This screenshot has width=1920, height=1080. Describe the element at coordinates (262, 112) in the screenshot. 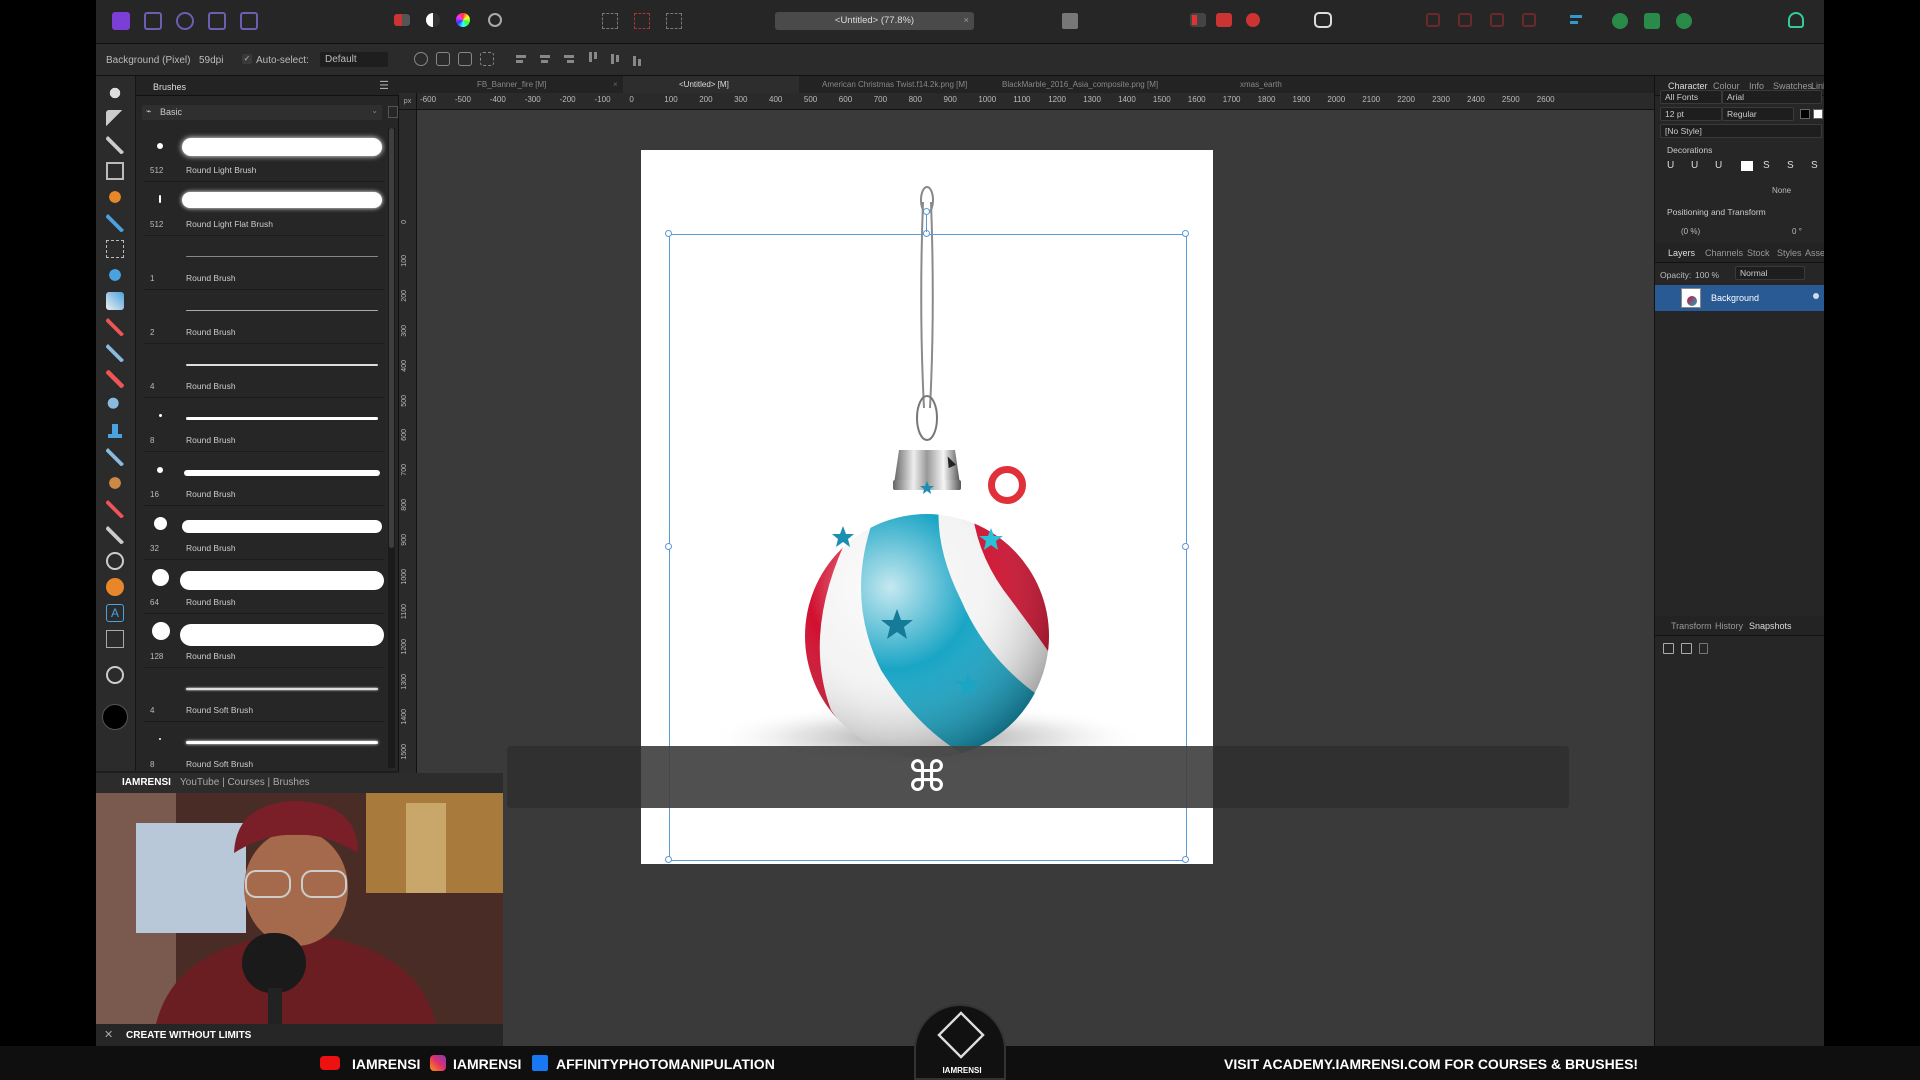

I see `brush-category-dropdown: ⌁ Basic ⌄` at that location.